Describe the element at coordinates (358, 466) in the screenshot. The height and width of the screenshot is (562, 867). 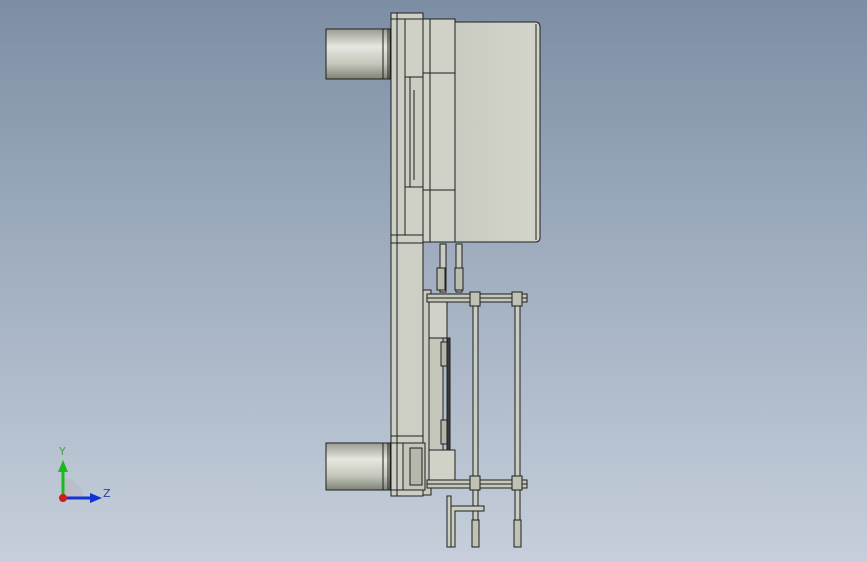
I see `lower-cylinder` at that location.